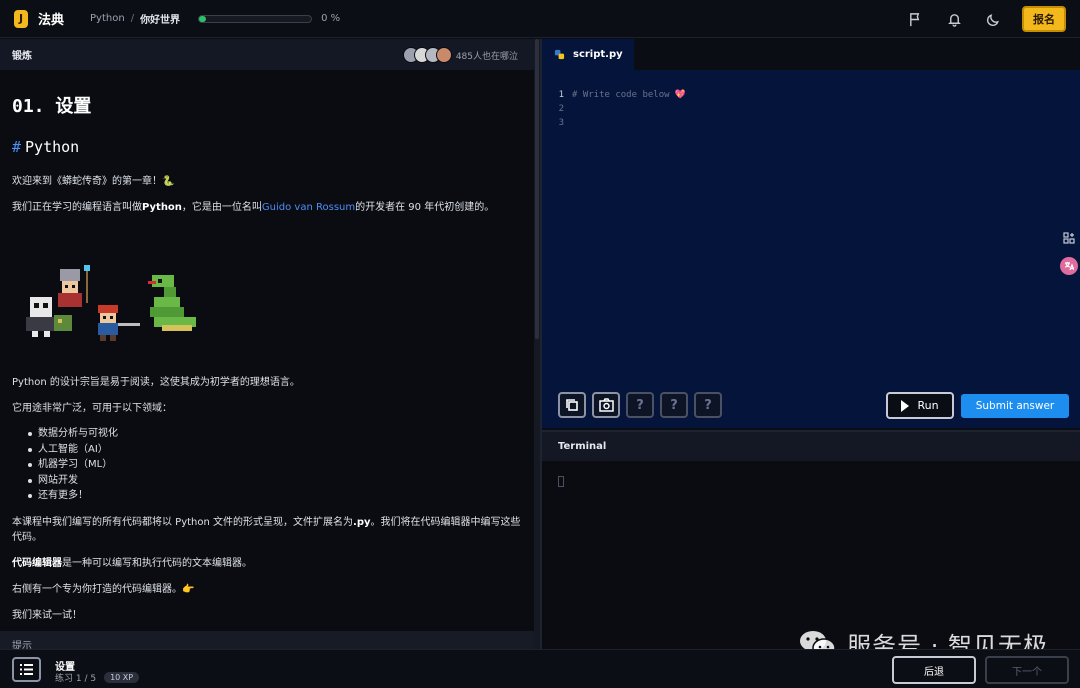  I want to click on editor-side-tools, so click(1069, 257).